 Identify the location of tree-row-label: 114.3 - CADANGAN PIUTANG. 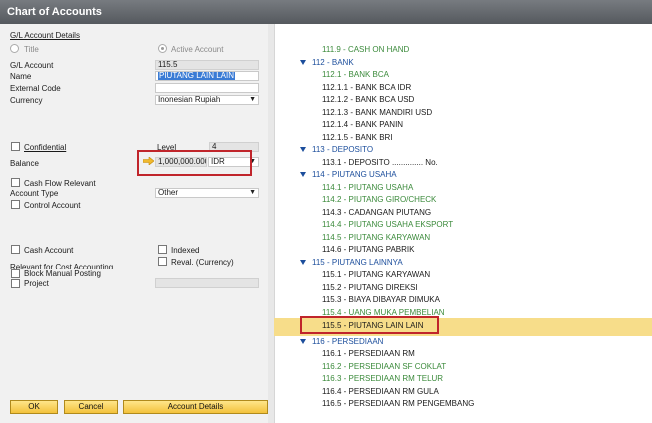
(377, 212).